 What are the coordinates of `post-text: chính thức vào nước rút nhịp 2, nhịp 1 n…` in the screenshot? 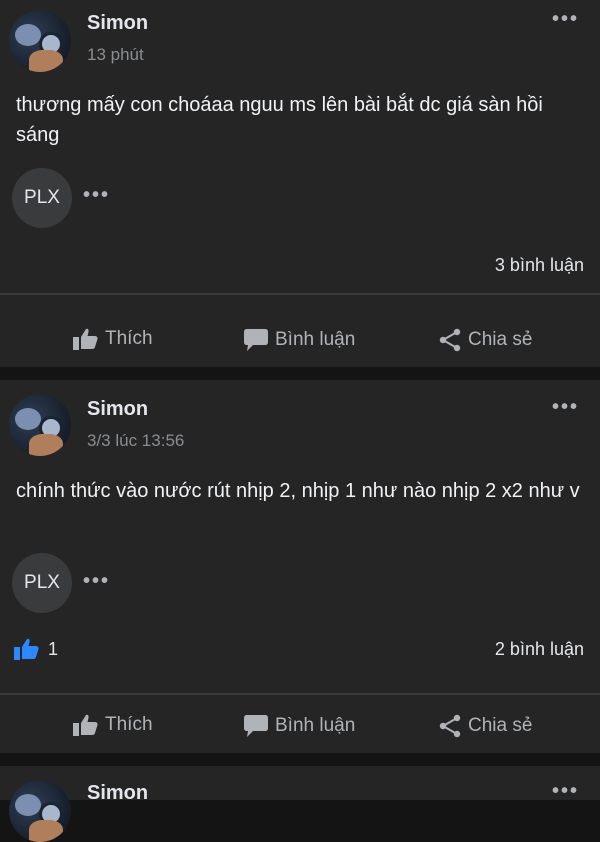 It's located at (298, 491).